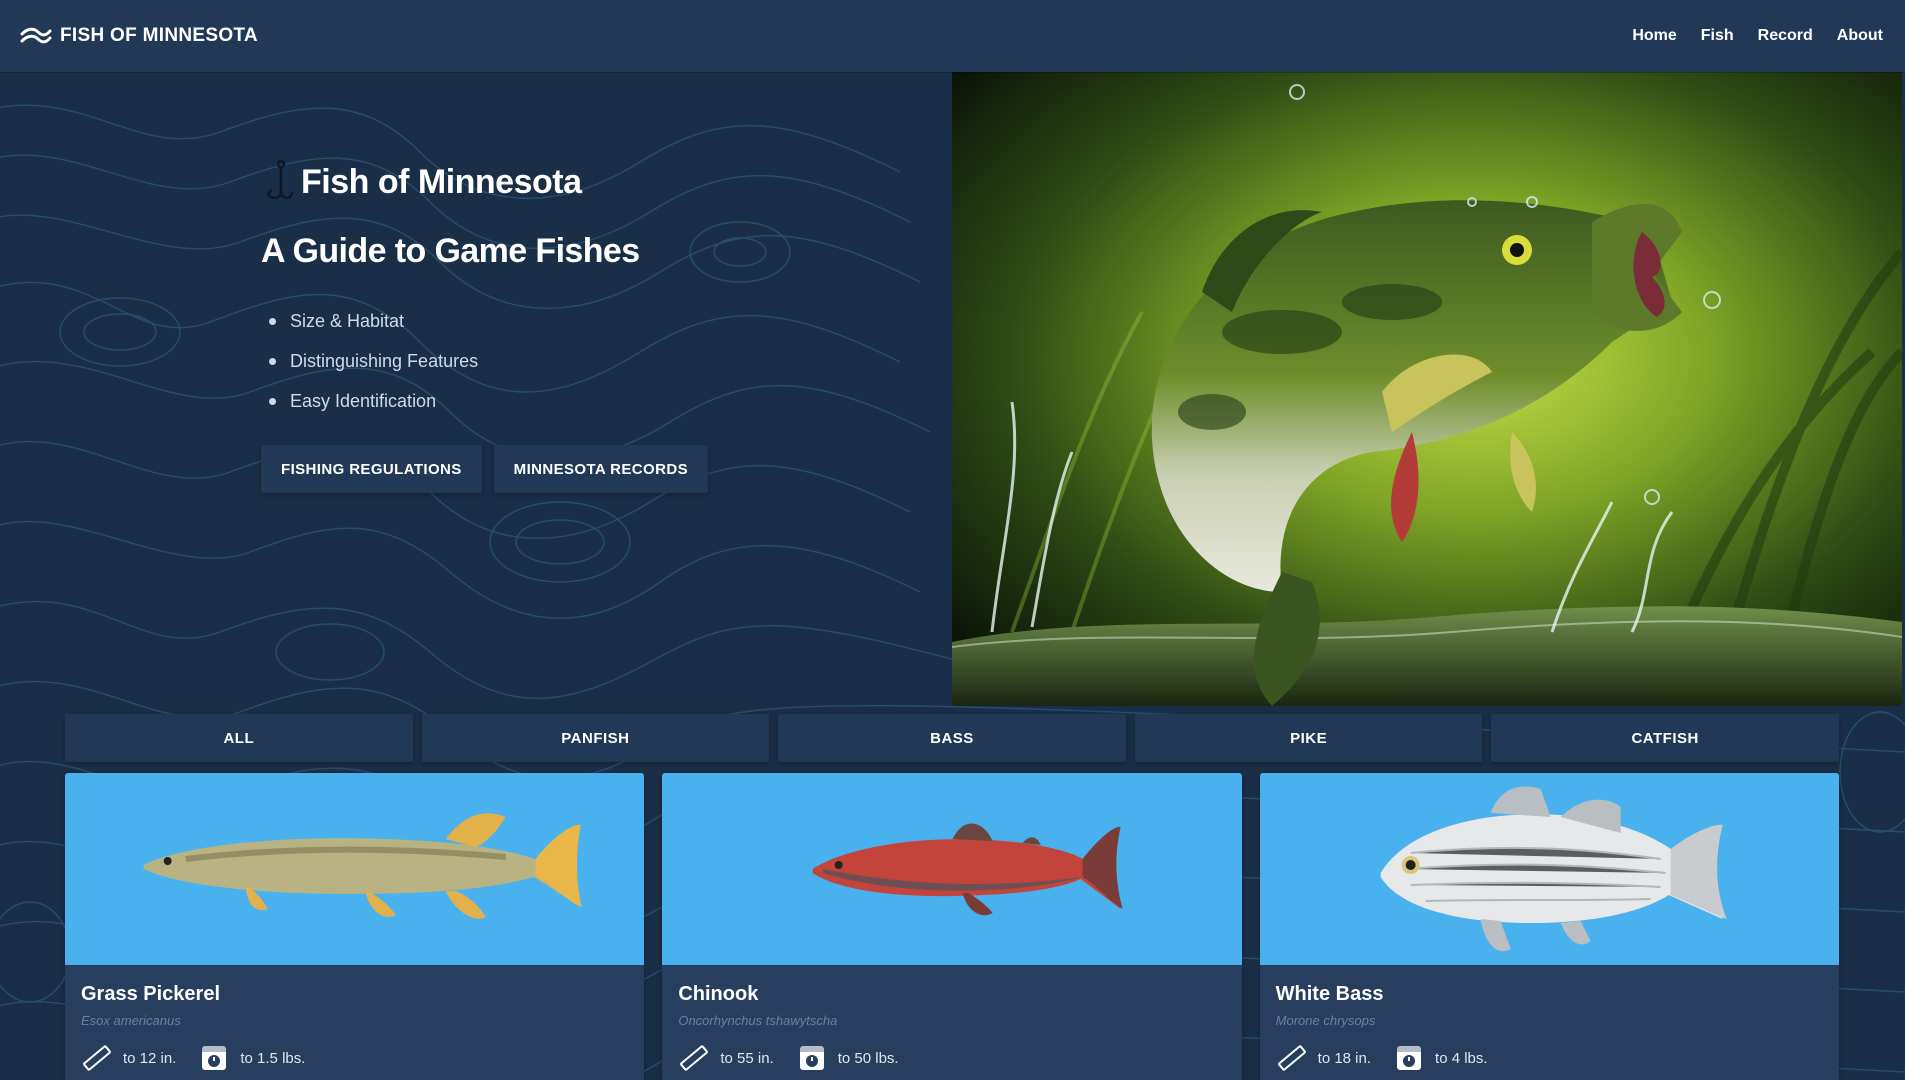 The width and height of the screenshot is (1905, 1080). I want to click on fish-name: White Bass, so click(1329, 994).